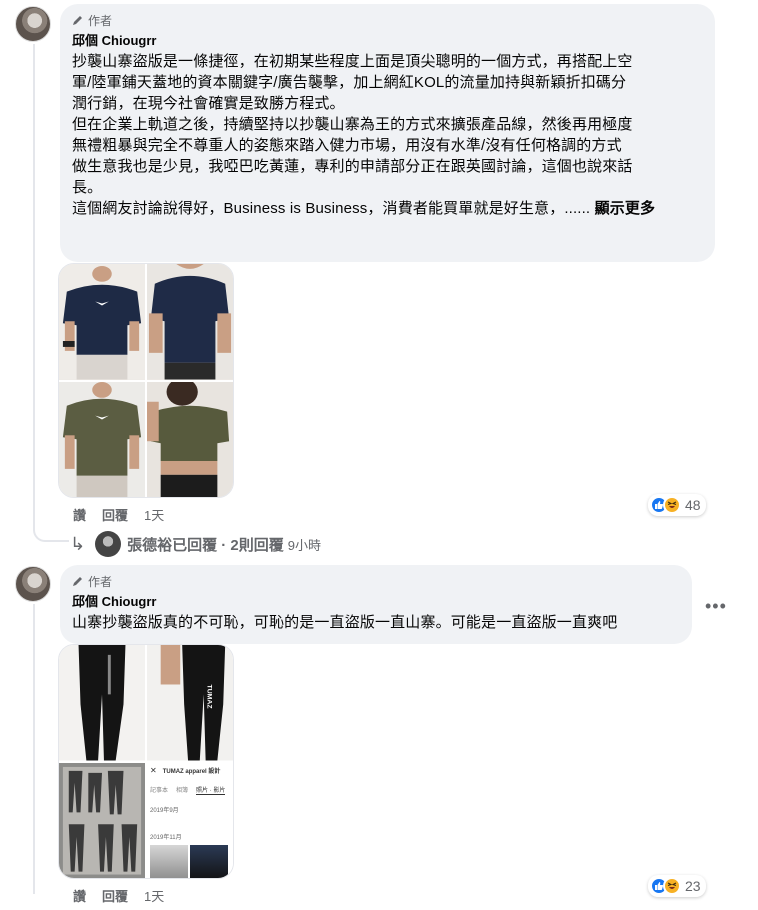 Image resolution: width=758 pixels, height=910 pixels. I want to click on photo-black-leggings-right: TUMAZ, so click(190, 703).